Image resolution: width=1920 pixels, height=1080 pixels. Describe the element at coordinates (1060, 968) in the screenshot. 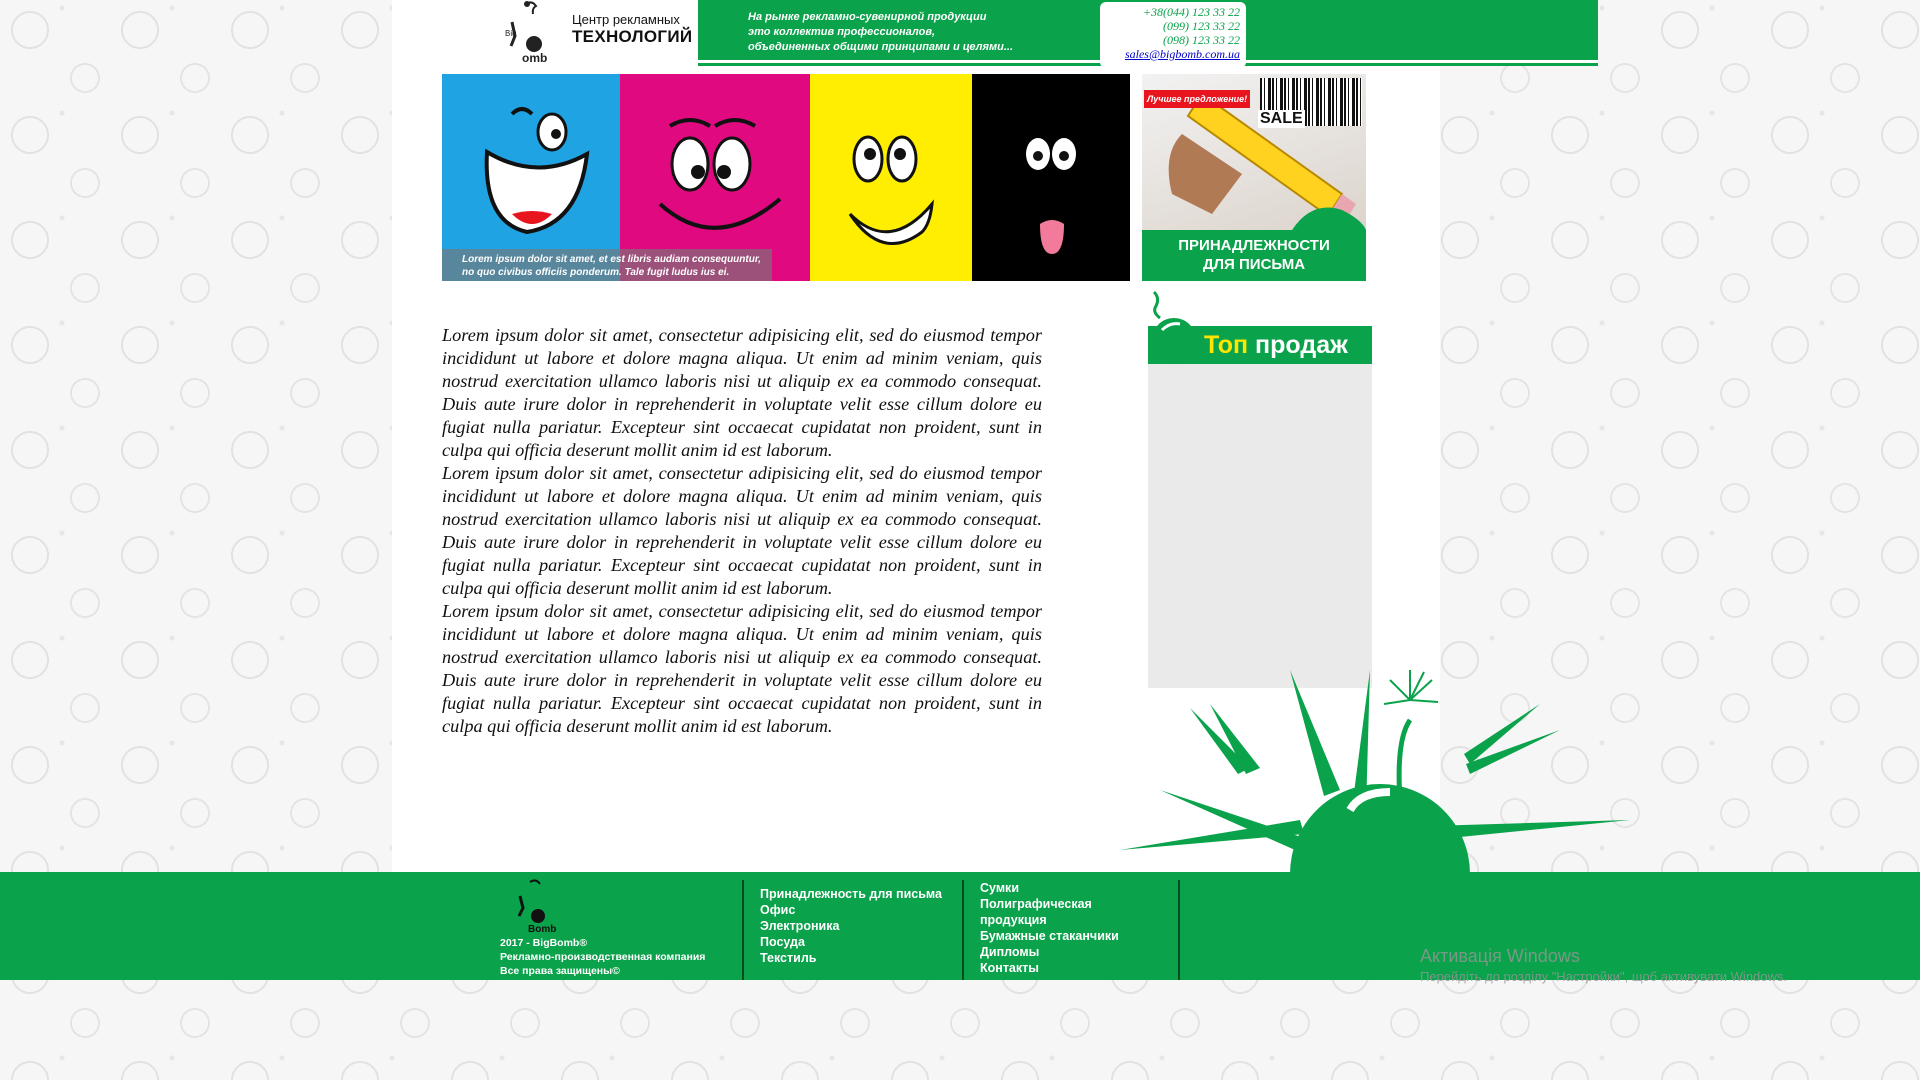

I see `footer-link-contacts: Контакты` at that location.